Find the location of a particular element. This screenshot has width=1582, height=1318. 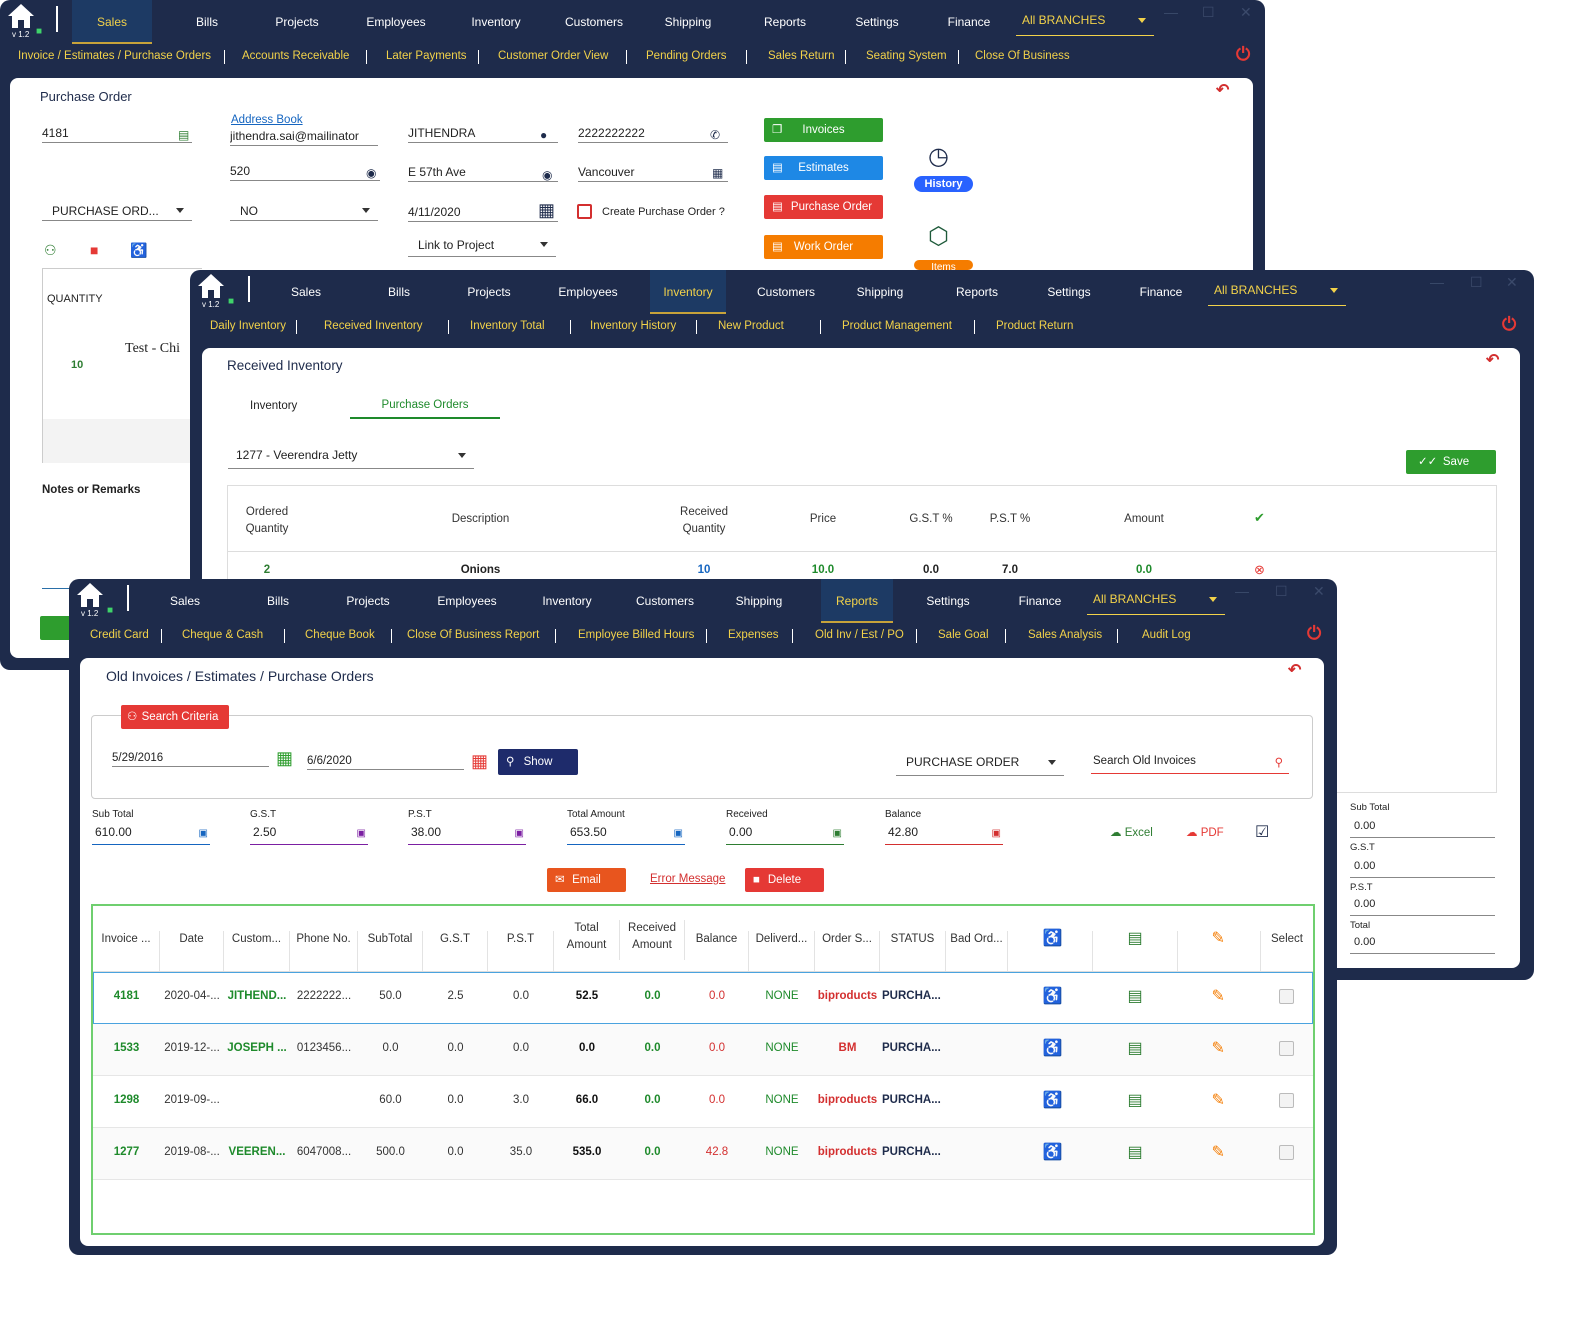

excel-button: ☁ Excel is located at coordinates (1131, 832).